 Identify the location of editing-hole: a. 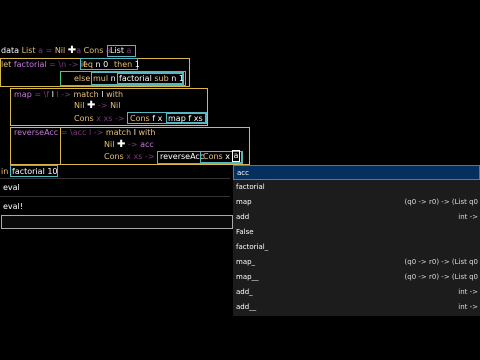
(236, 156).